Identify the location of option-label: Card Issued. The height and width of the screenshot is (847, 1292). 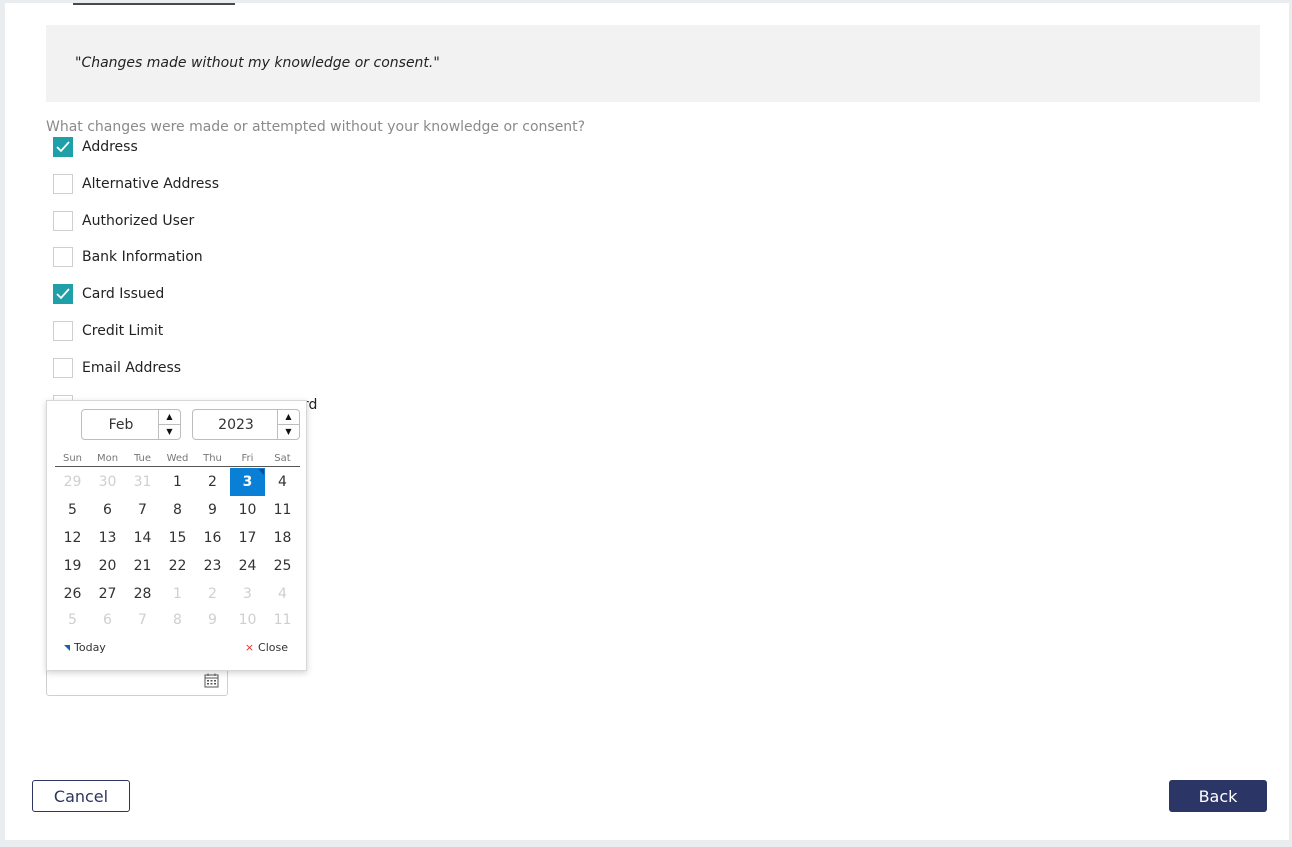
(123, 294).